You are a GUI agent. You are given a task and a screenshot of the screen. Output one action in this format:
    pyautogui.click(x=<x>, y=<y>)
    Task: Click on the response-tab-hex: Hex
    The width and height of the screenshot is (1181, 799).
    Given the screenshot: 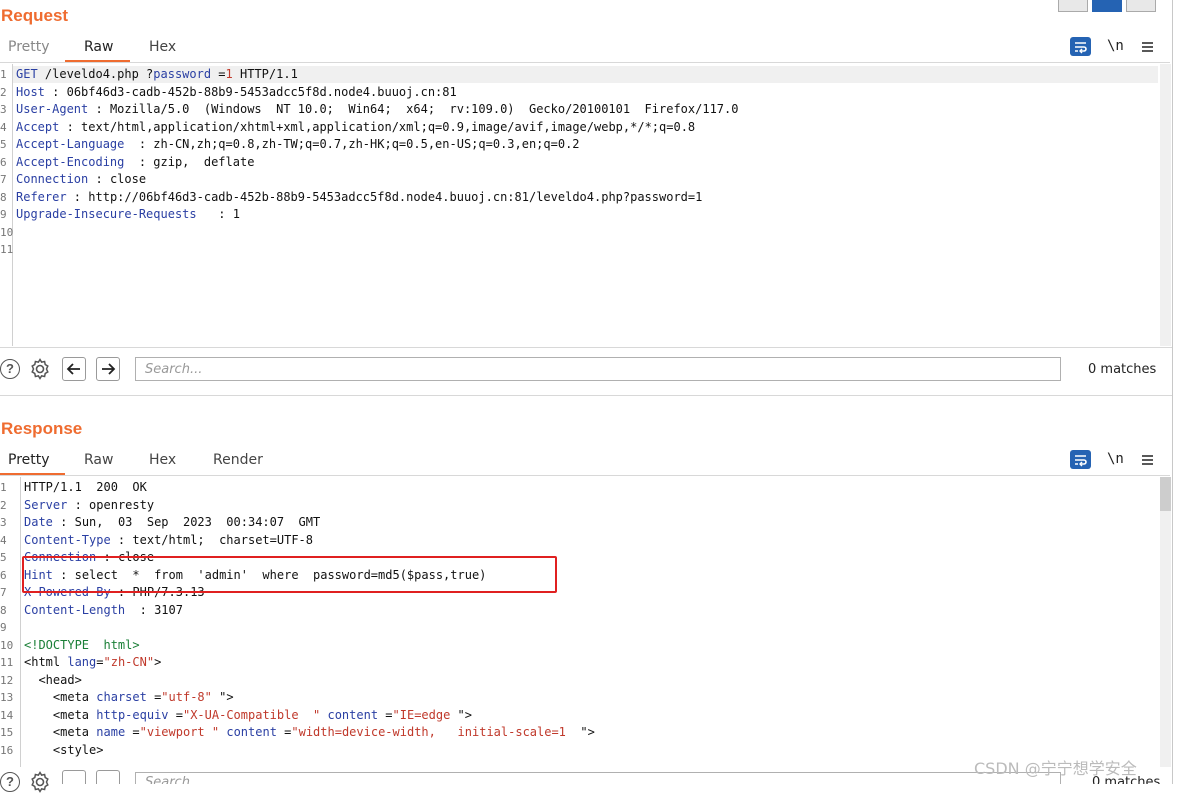 What is the action you would take?
    pyautogui.click(x=162, y=460)
    